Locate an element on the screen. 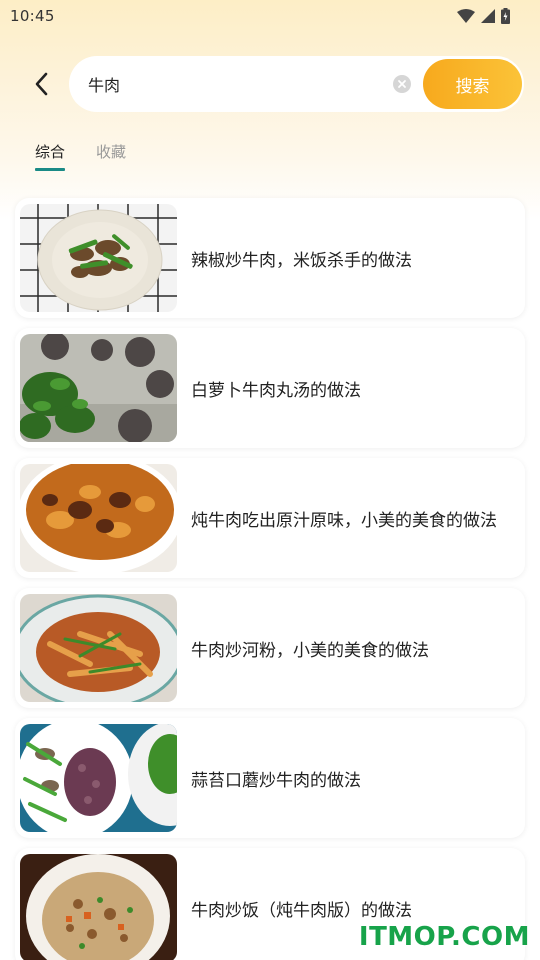 The image size is (540, 960). clear-search-button is located at coordinates (402, 84).